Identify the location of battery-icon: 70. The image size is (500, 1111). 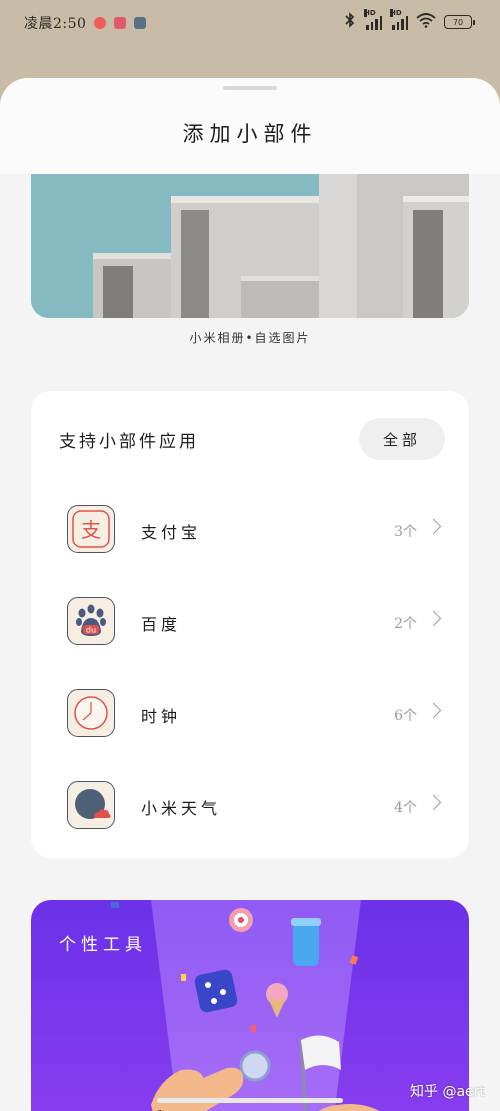
(459, 22).